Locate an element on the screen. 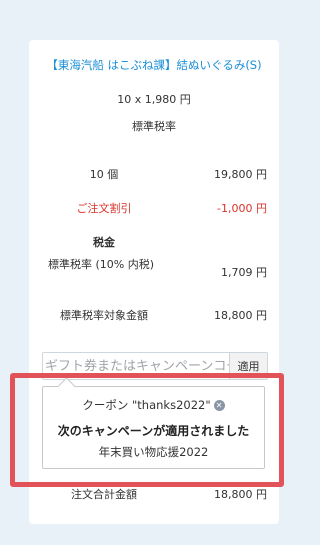 The height and width of the screenshot is (545, 320). discount-value: -1,000 円 is located at coordinates (242, 208).